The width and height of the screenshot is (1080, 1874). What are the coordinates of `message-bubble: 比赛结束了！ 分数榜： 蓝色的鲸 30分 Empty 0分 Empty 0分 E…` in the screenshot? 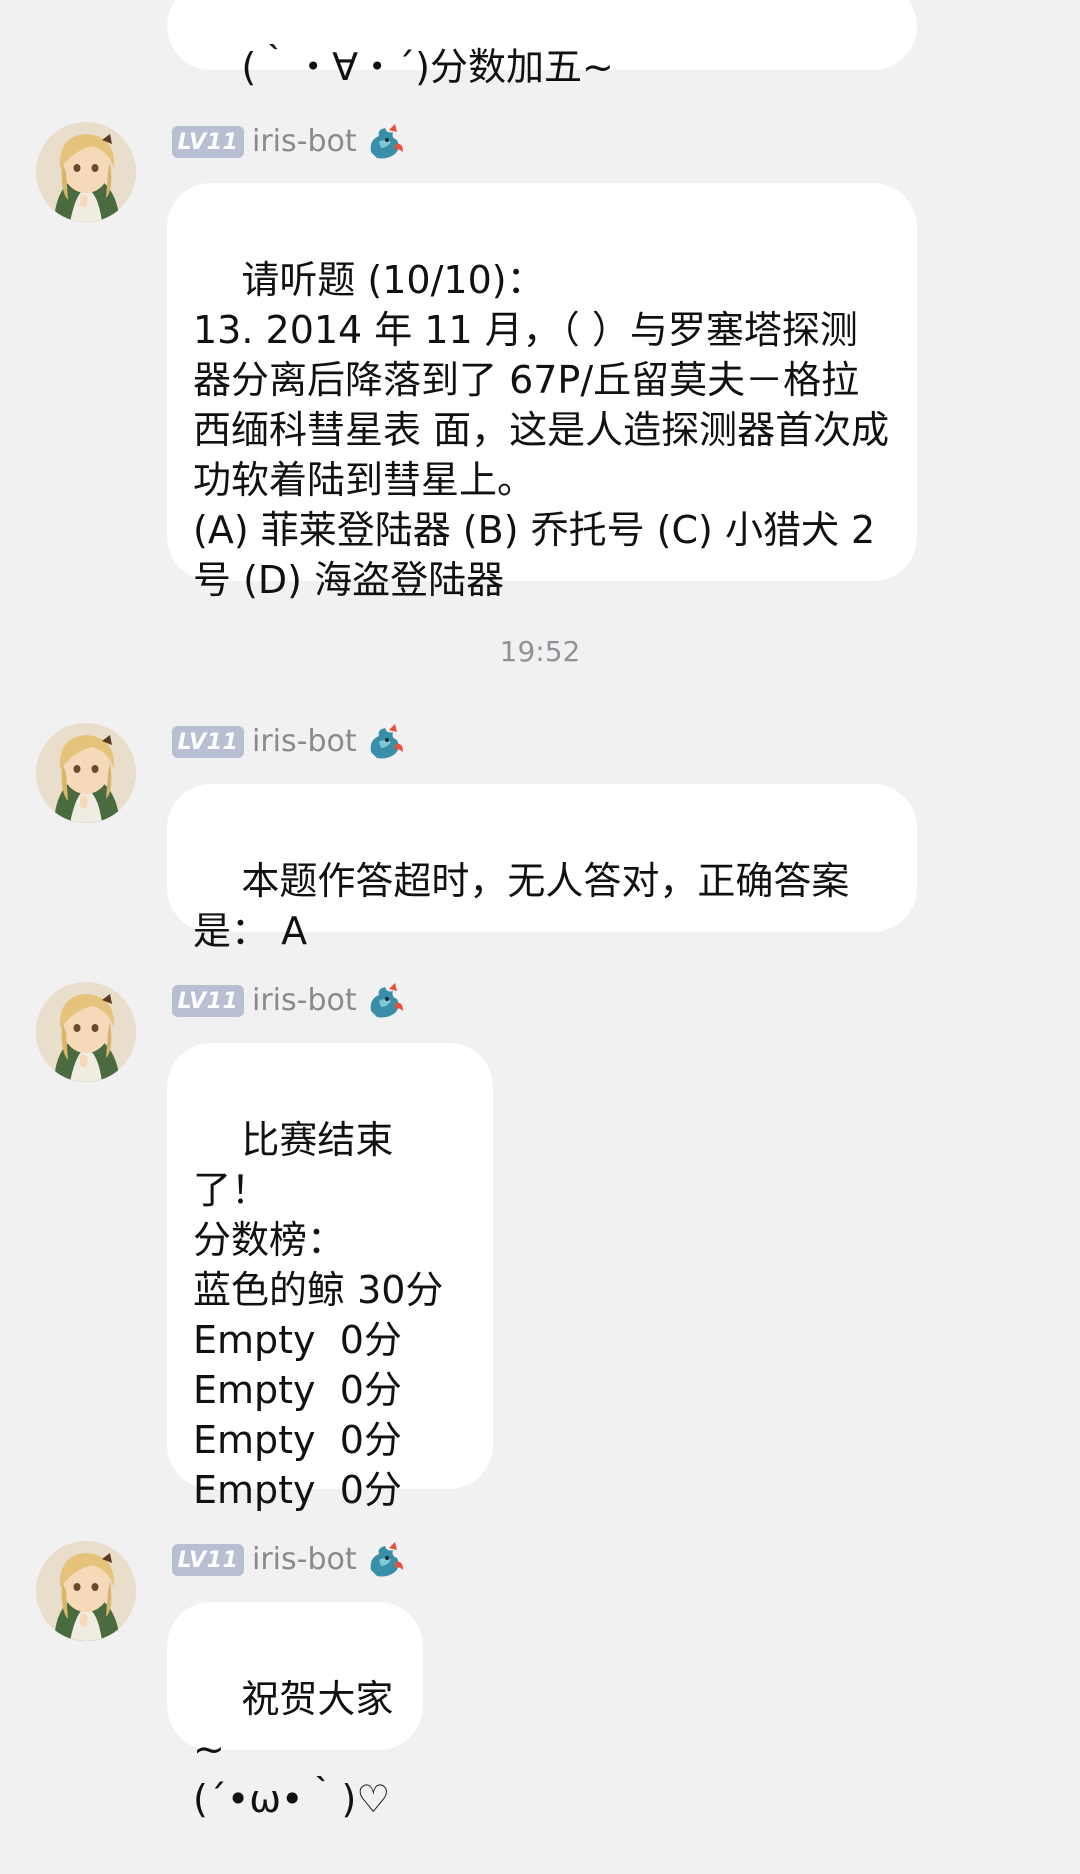 It's located at (330, 1277).